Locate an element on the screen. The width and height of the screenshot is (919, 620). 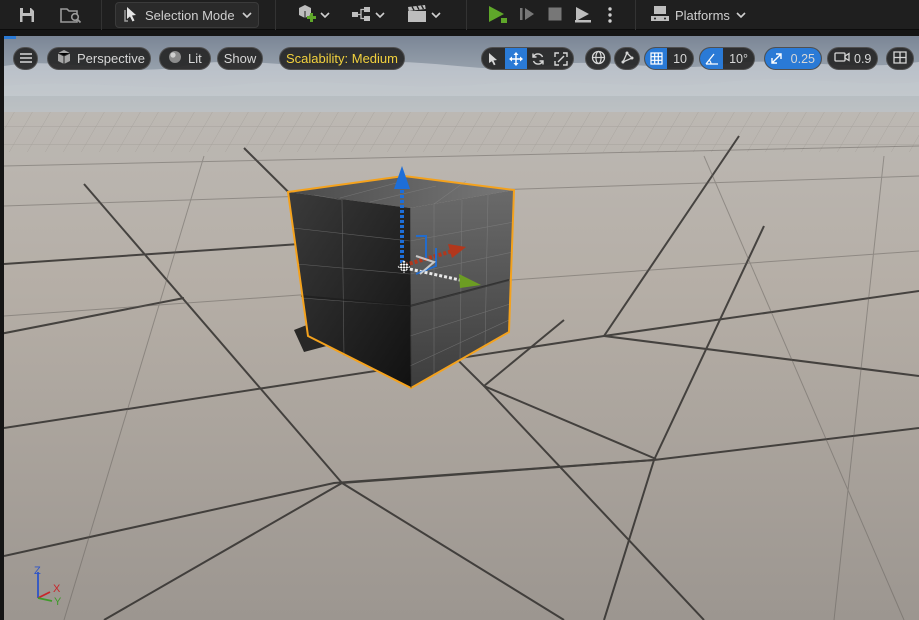
globe-icon is located at coordinates (598, 59).